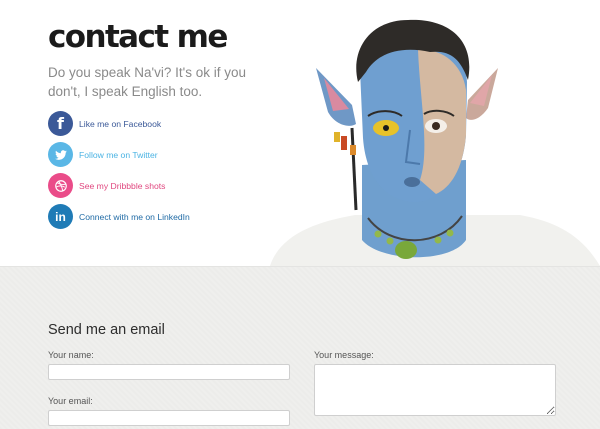  I want to click on social-link-linkedin: in Connect with me on LinkedIn, so click(119, 216).